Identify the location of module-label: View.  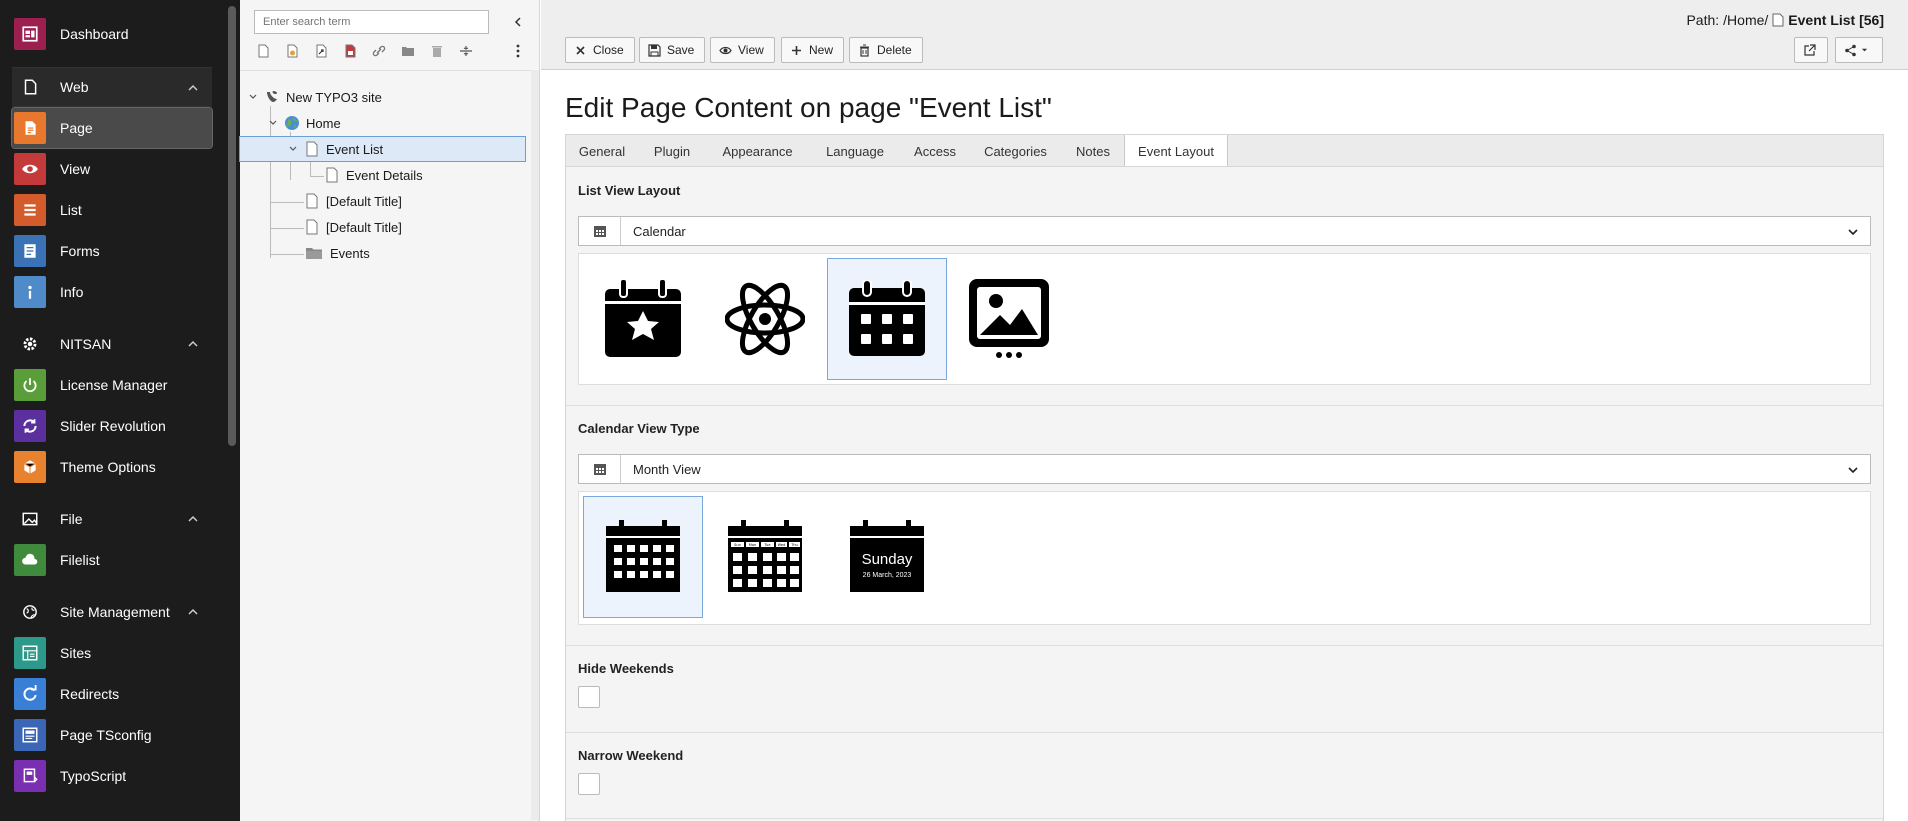
(75, 169).